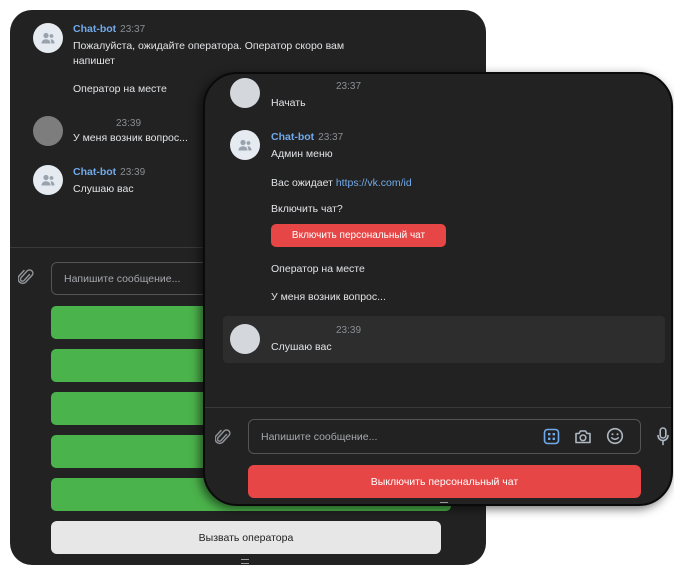 The height and width of the screenshot is (565, 674). What do you see at coordinates (94, 61) in the screenshot?
I see `message-line: напишет` at bounding box center [94, 61].